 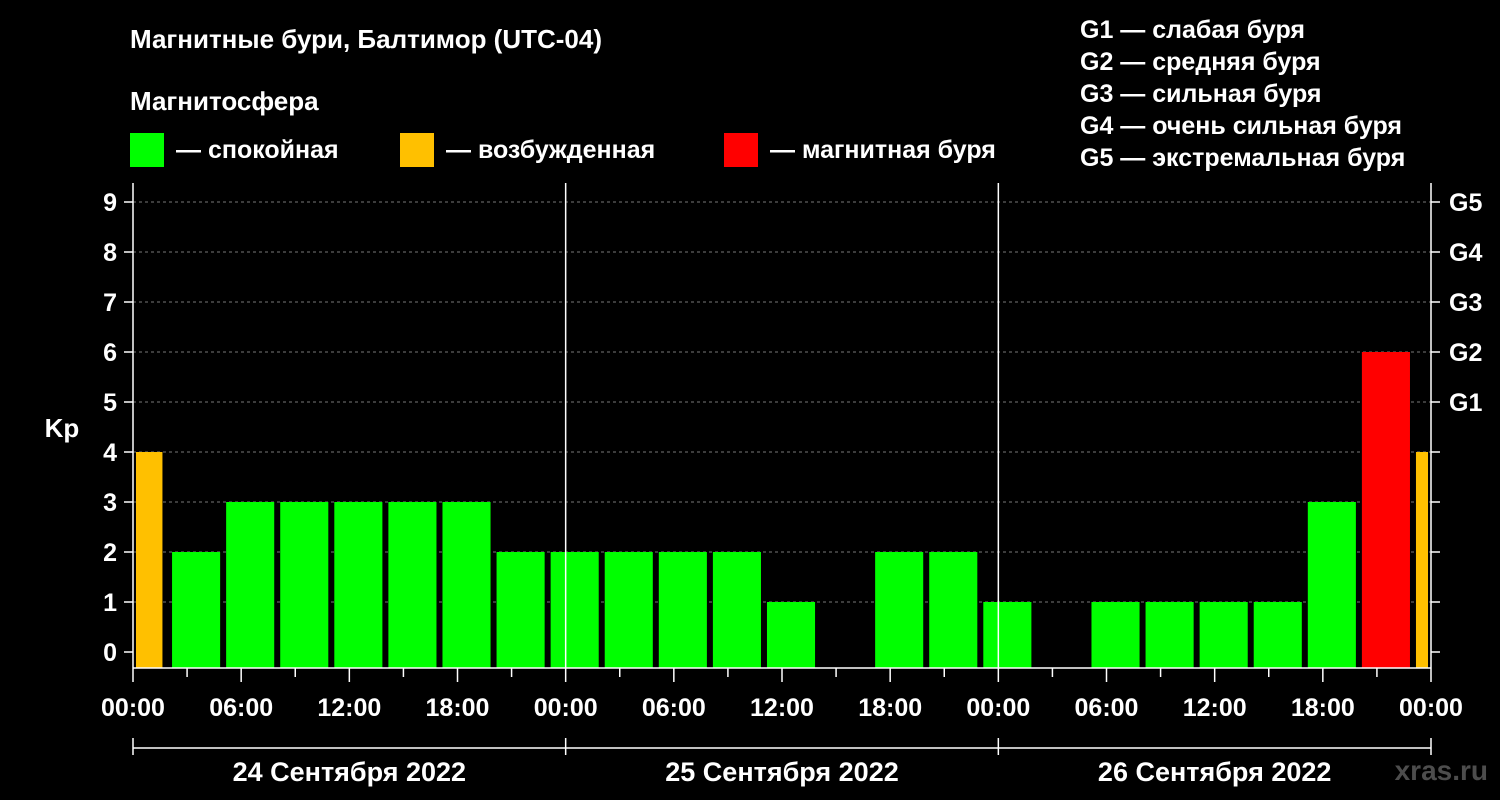 What do you see at coordinates (1465, 353) in the screenshot?
I see `g-level-label: G2` at bounding box center [1465, 353].